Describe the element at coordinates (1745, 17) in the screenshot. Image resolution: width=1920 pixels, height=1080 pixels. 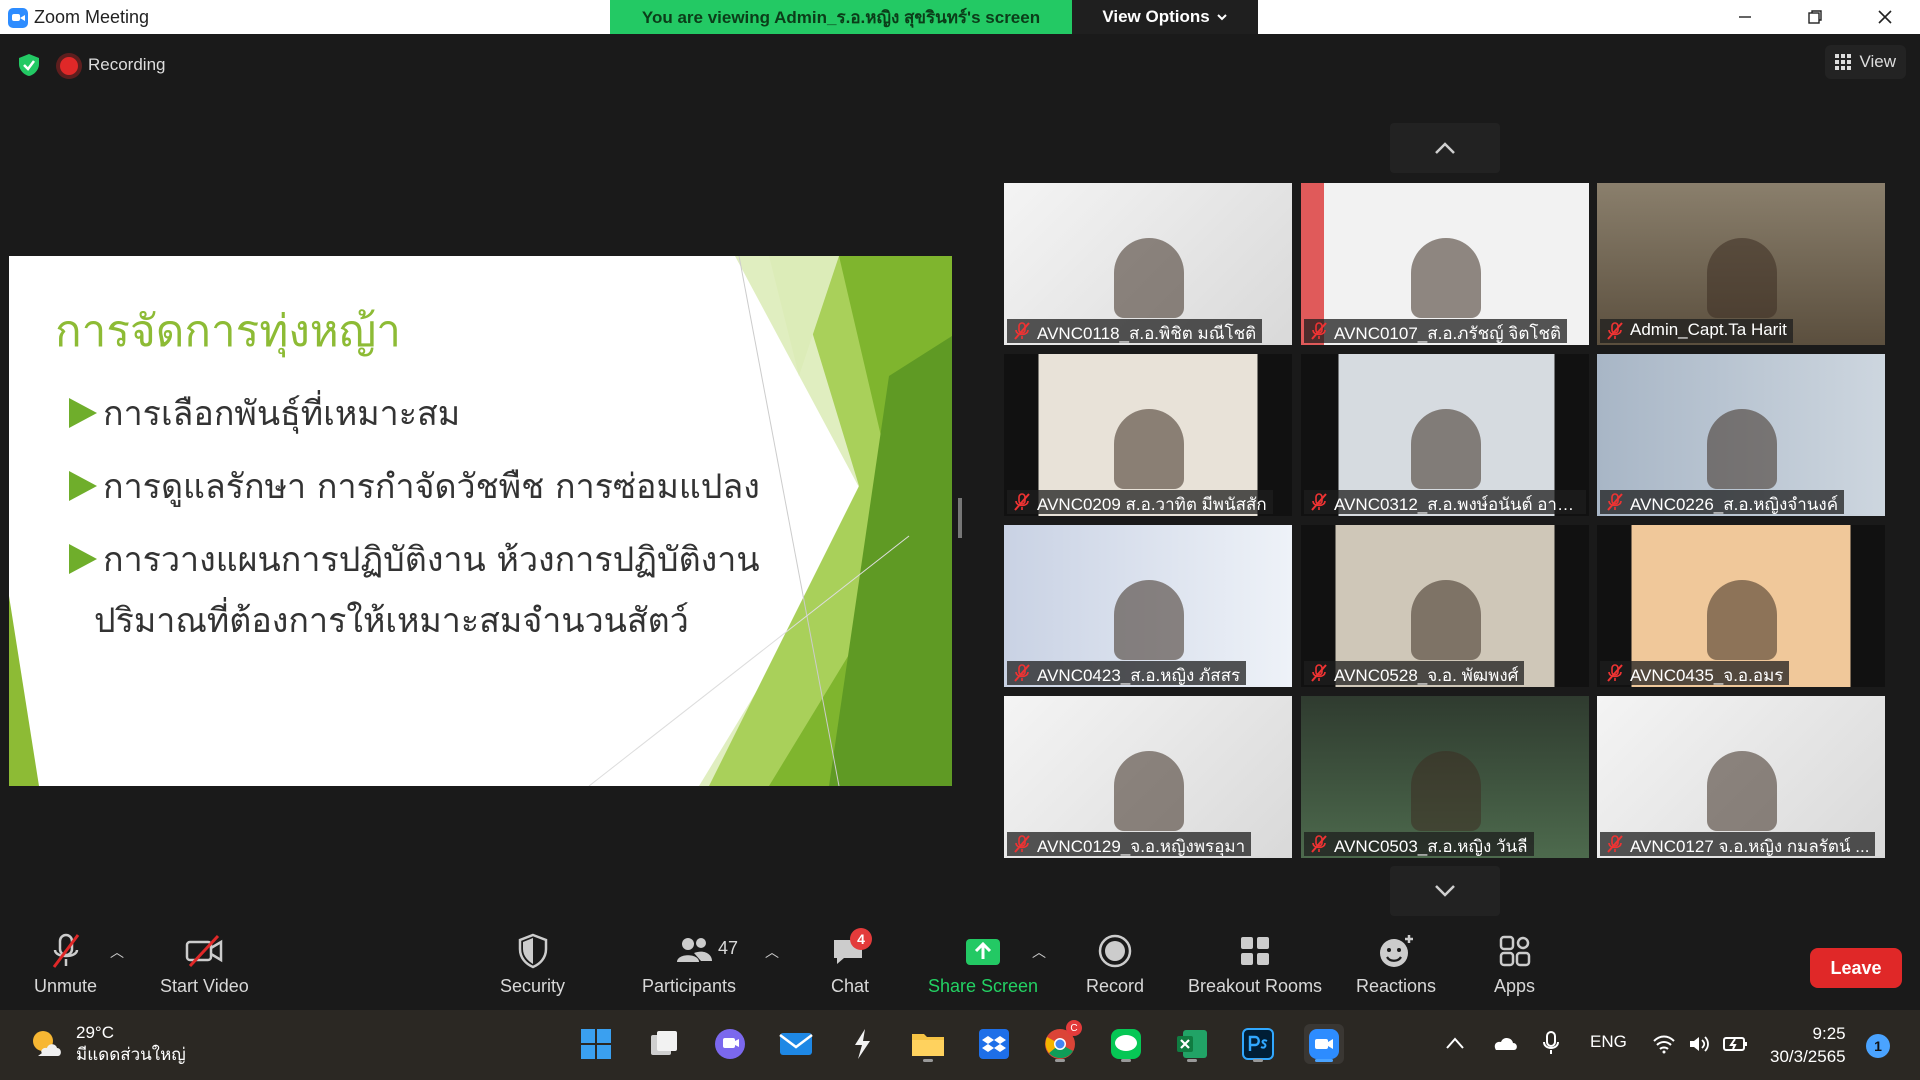
I see `minimize-button` at that location.